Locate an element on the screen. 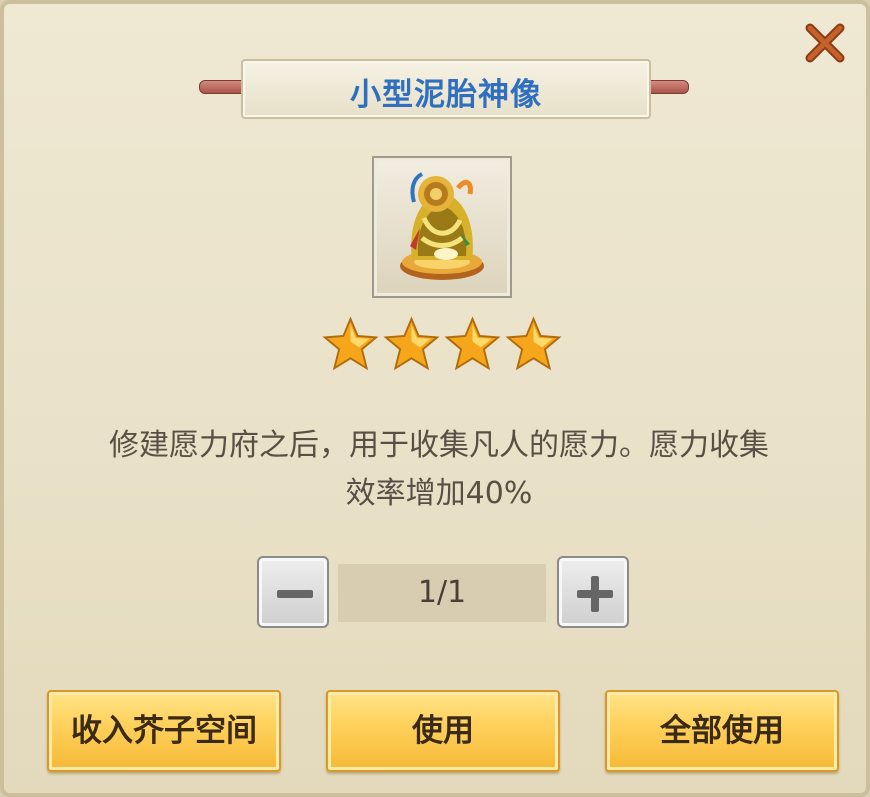 Image resolution: width=870 pixels, height=797 pixels. title-plate: 小型泥胎神像 is located at coordinates (446, 89).